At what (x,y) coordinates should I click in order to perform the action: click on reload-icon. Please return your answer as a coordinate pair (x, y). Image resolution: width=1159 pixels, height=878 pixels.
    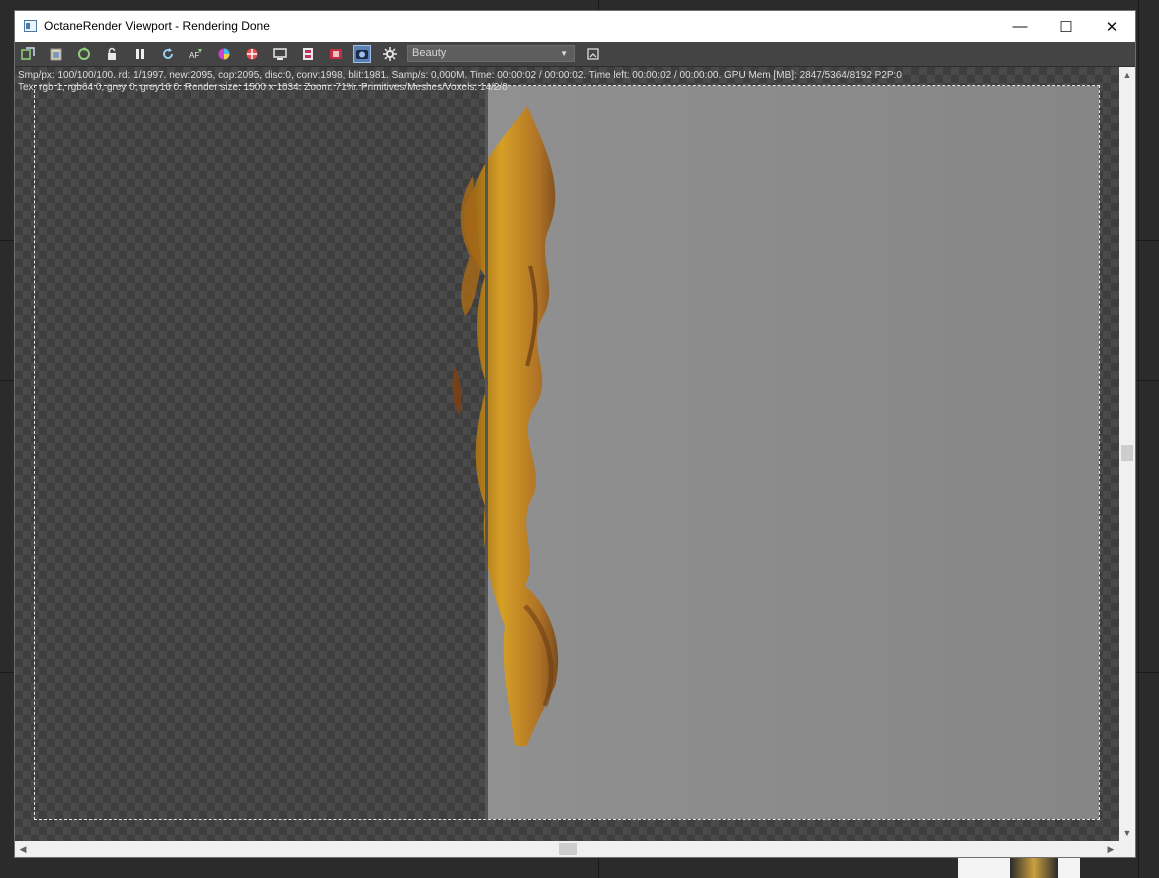
    Looking at the image, I should click on (168, 54).